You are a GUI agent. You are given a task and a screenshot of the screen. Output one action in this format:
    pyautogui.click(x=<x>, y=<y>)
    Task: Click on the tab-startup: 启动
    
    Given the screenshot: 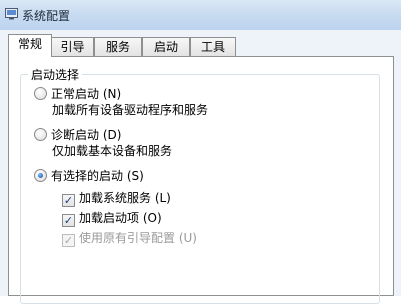 What is the action you would take?
    pyautogui.click(x=166, y=46)
    